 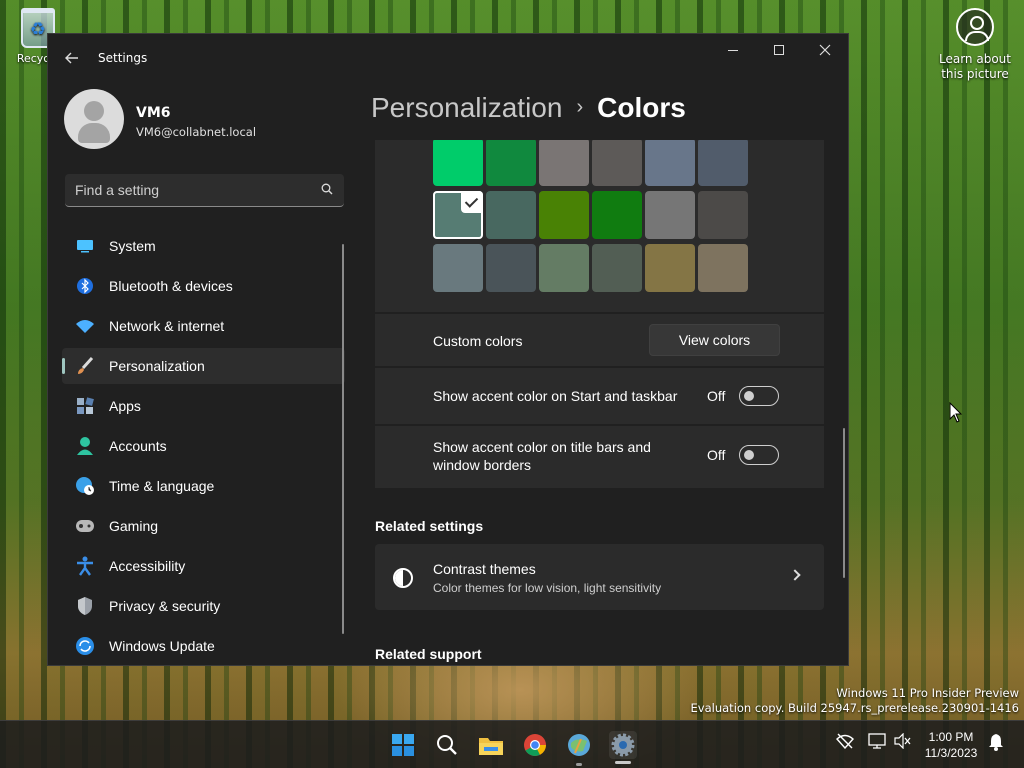 I want to click on sidebar-item-privacy-security: Privacy & security, so click(x=203, y=606).